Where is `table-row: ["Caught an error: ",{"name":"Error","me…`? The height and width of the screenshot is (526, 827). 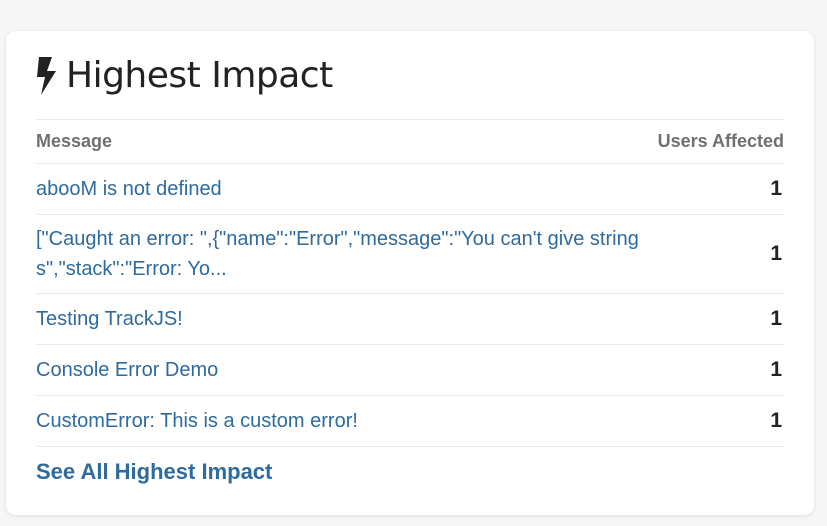
table-row: ["Caught an error: ",{"name":"Error","me… is located at coordinates (410, 254).